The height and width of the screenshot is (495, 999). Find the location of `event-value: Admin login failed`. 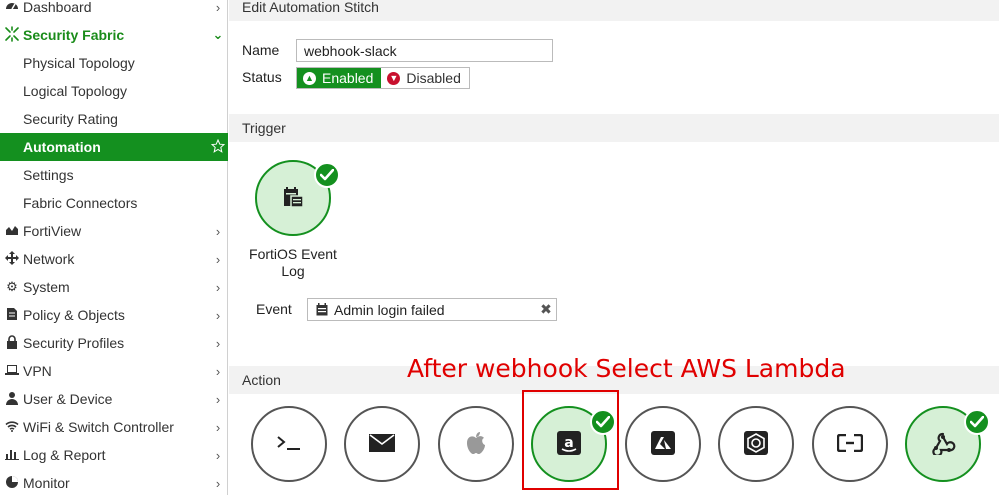

event-value: Admin login failed is located at coordinates (389, 309).